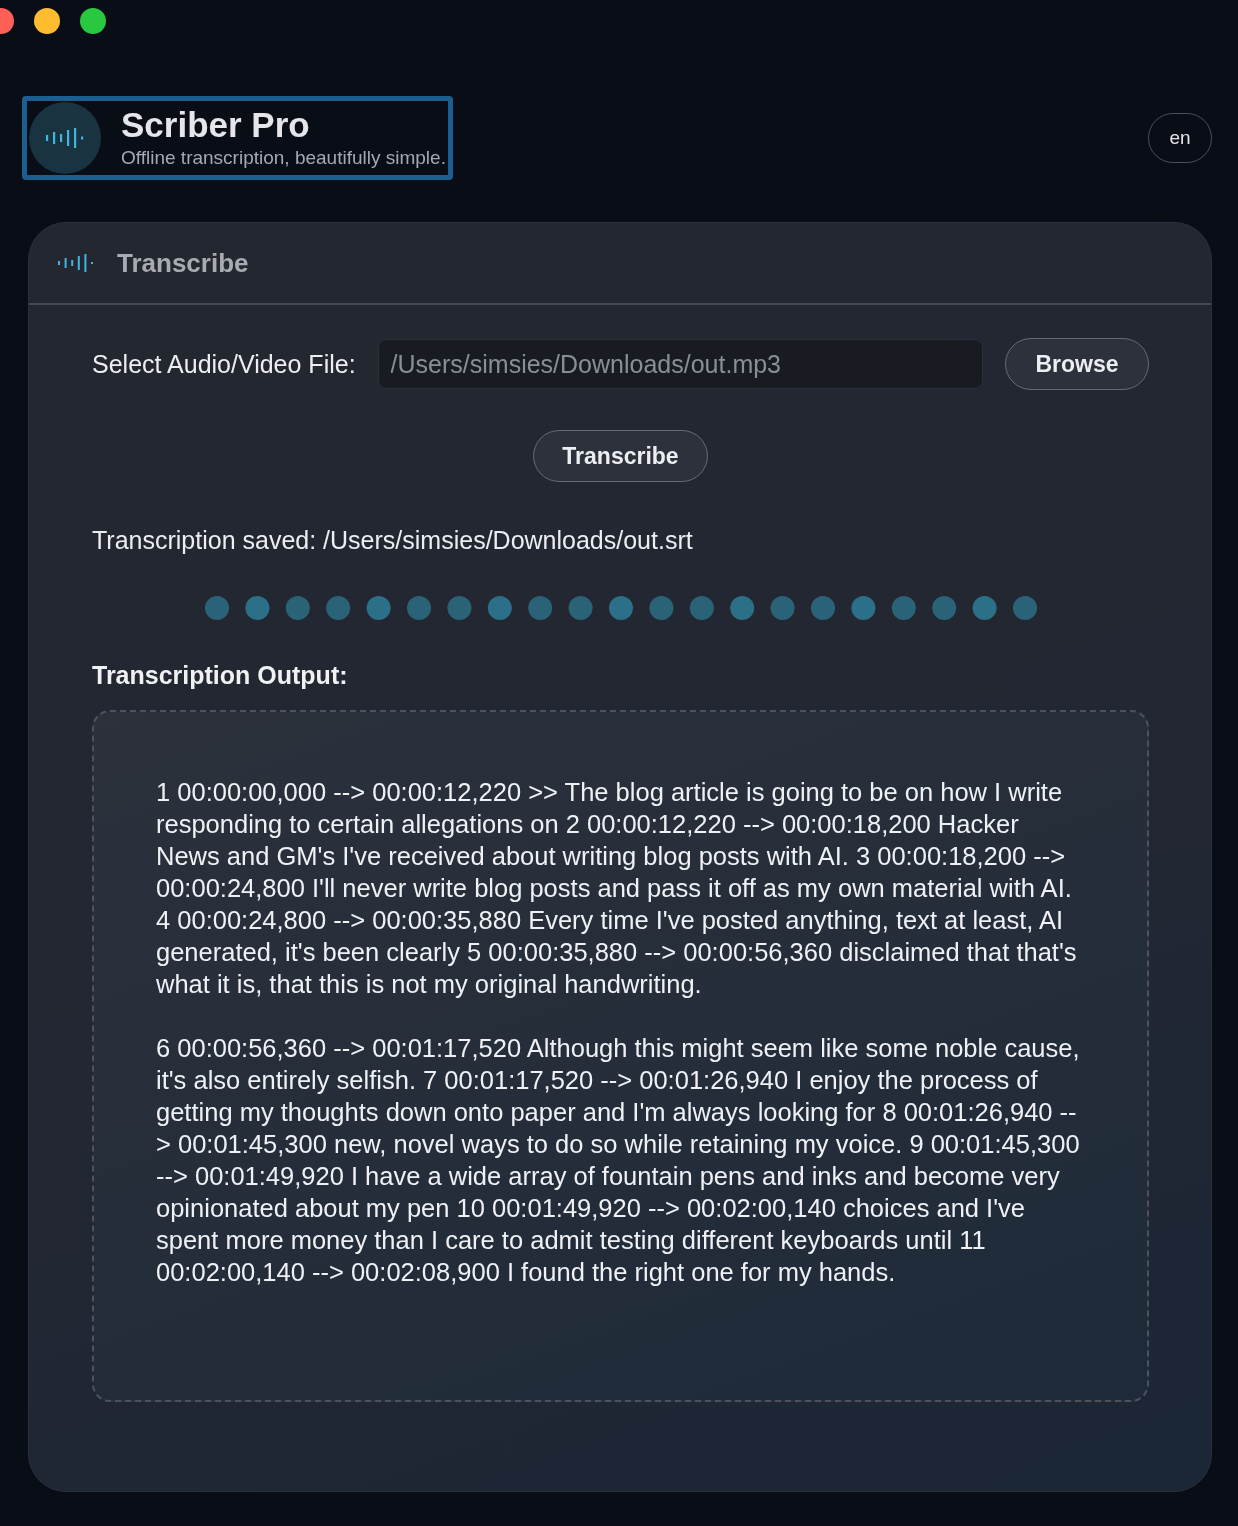 The width and height of the screenshot is (1238, 1526). What do you see at coordinates (1077, 364) in the screenshot?
I see `browse-button: Browse` at bounding box center [1077, 364].